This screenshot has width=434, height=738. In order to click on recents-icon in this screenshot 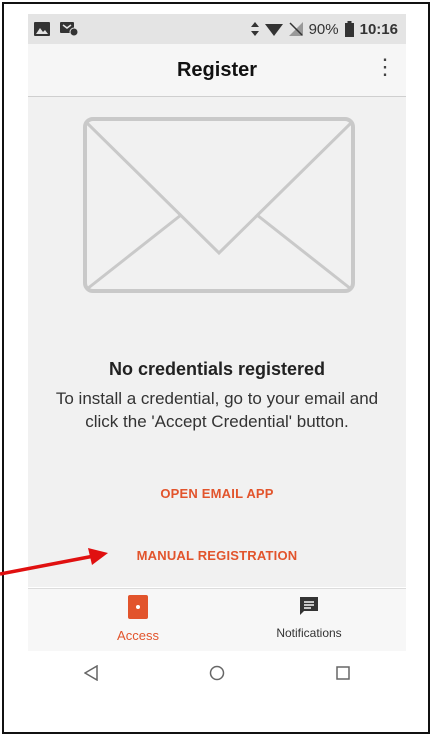, I will do `click(343, 673)`.